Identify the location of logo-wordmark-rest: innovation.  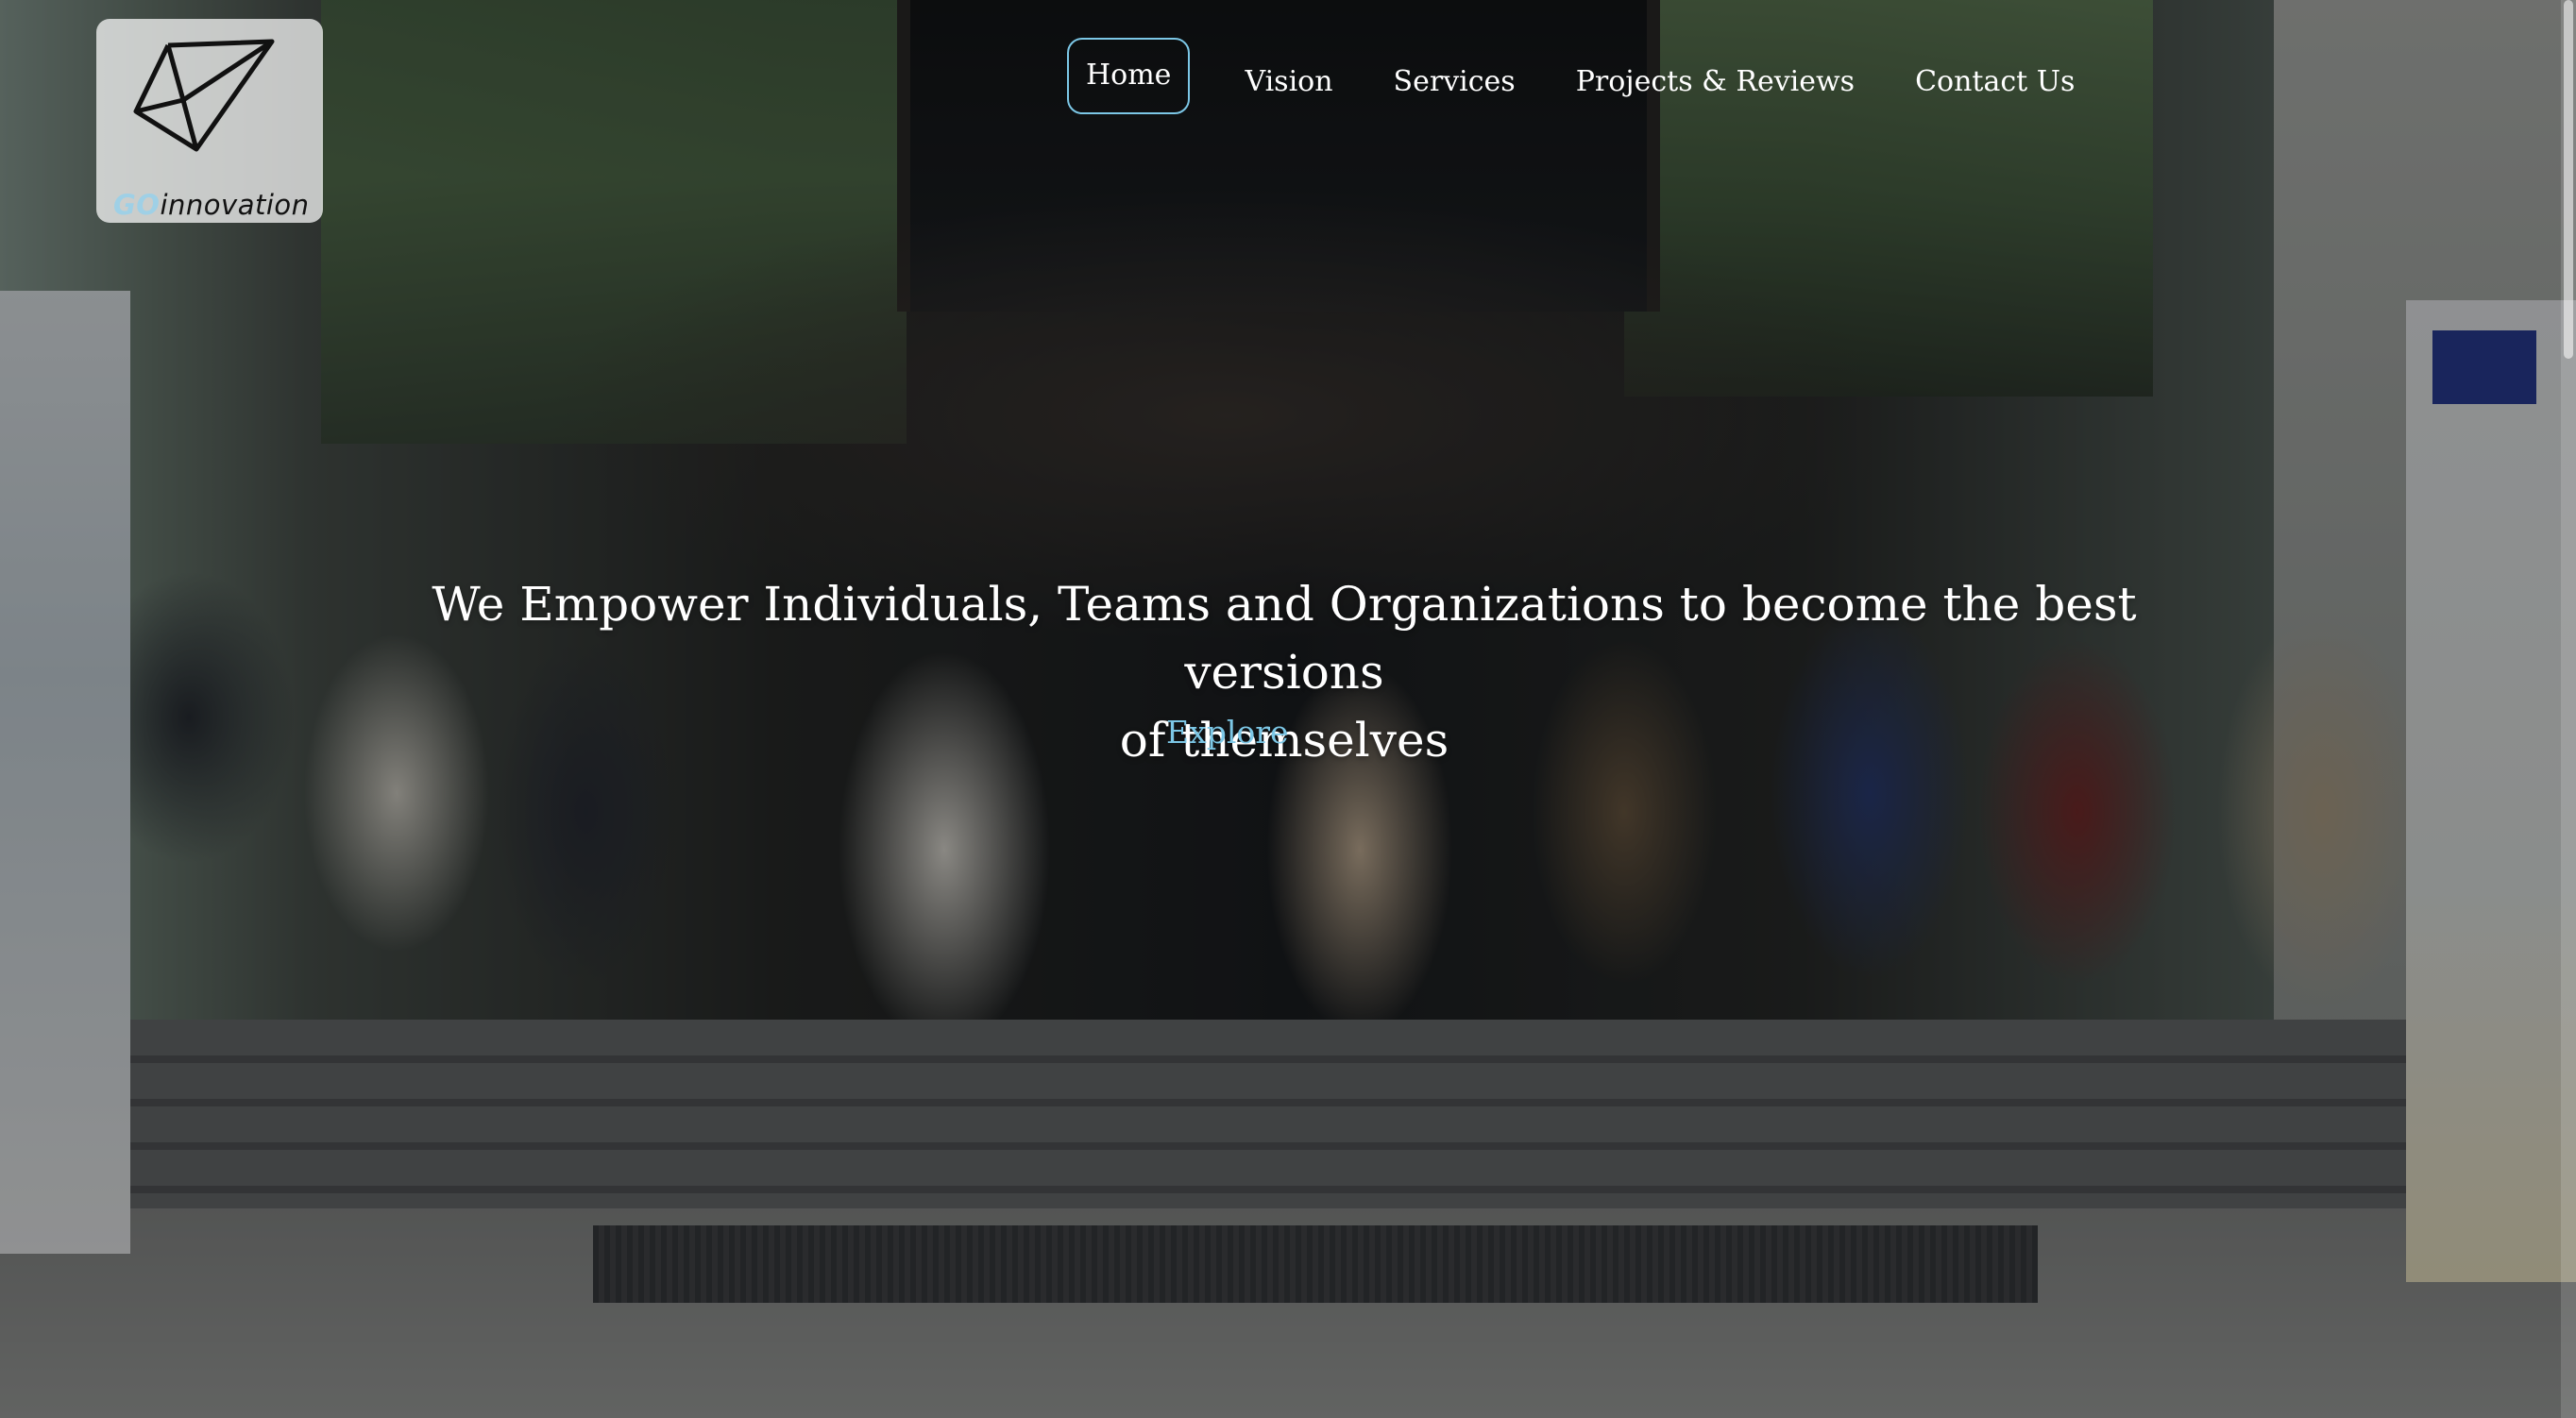
(235, 205).